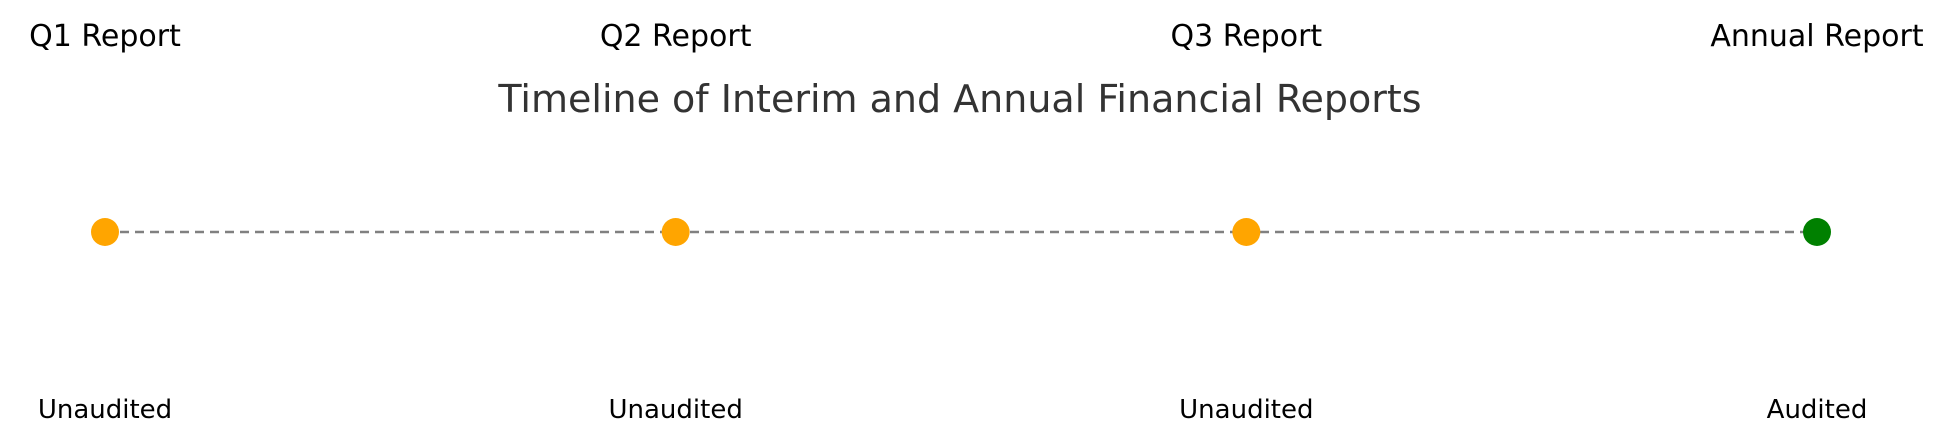 The height and width of the screenshot is (442, 1951). I want to click on timeline-event: Q1 Report Unaudited, so click(105, 222).